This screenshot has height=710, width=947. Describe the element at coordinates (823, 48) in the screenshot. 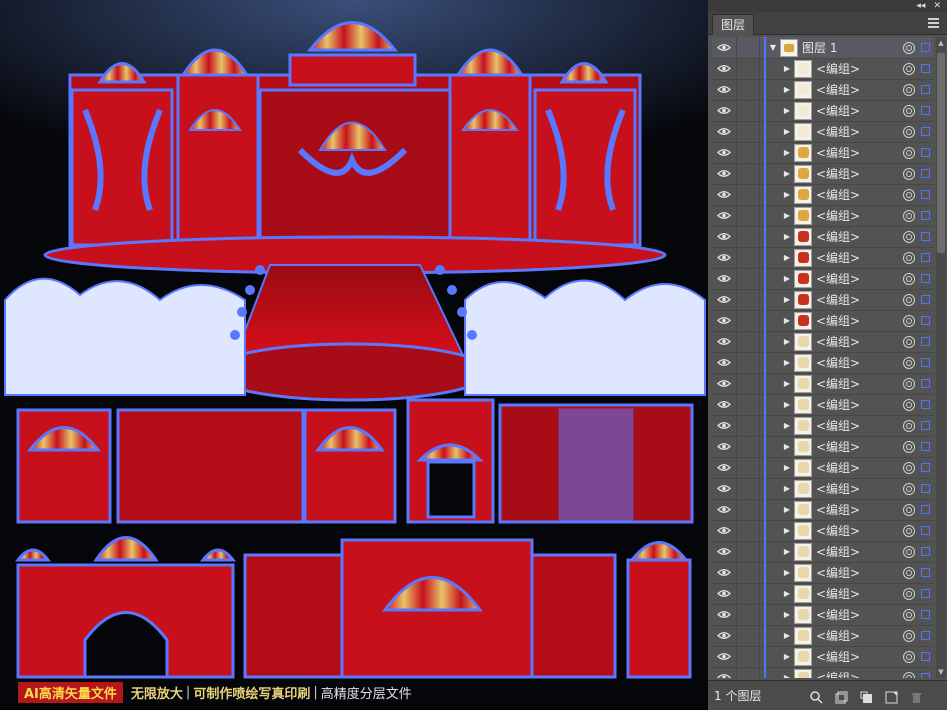

I see `layer-row-1: ▼ 图层 1` at that location.